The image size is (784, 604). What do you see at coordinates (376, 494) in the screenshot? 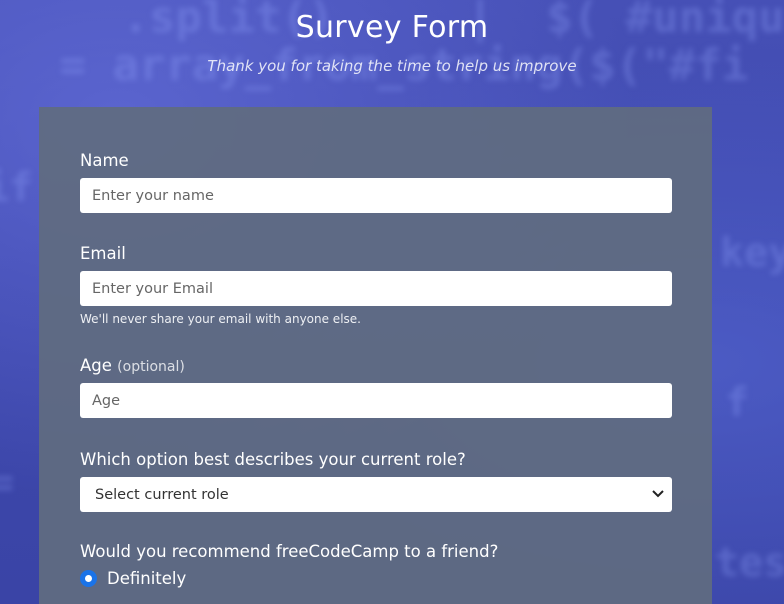
I see `role-select: Select current role` at bounding box center [376, 494].